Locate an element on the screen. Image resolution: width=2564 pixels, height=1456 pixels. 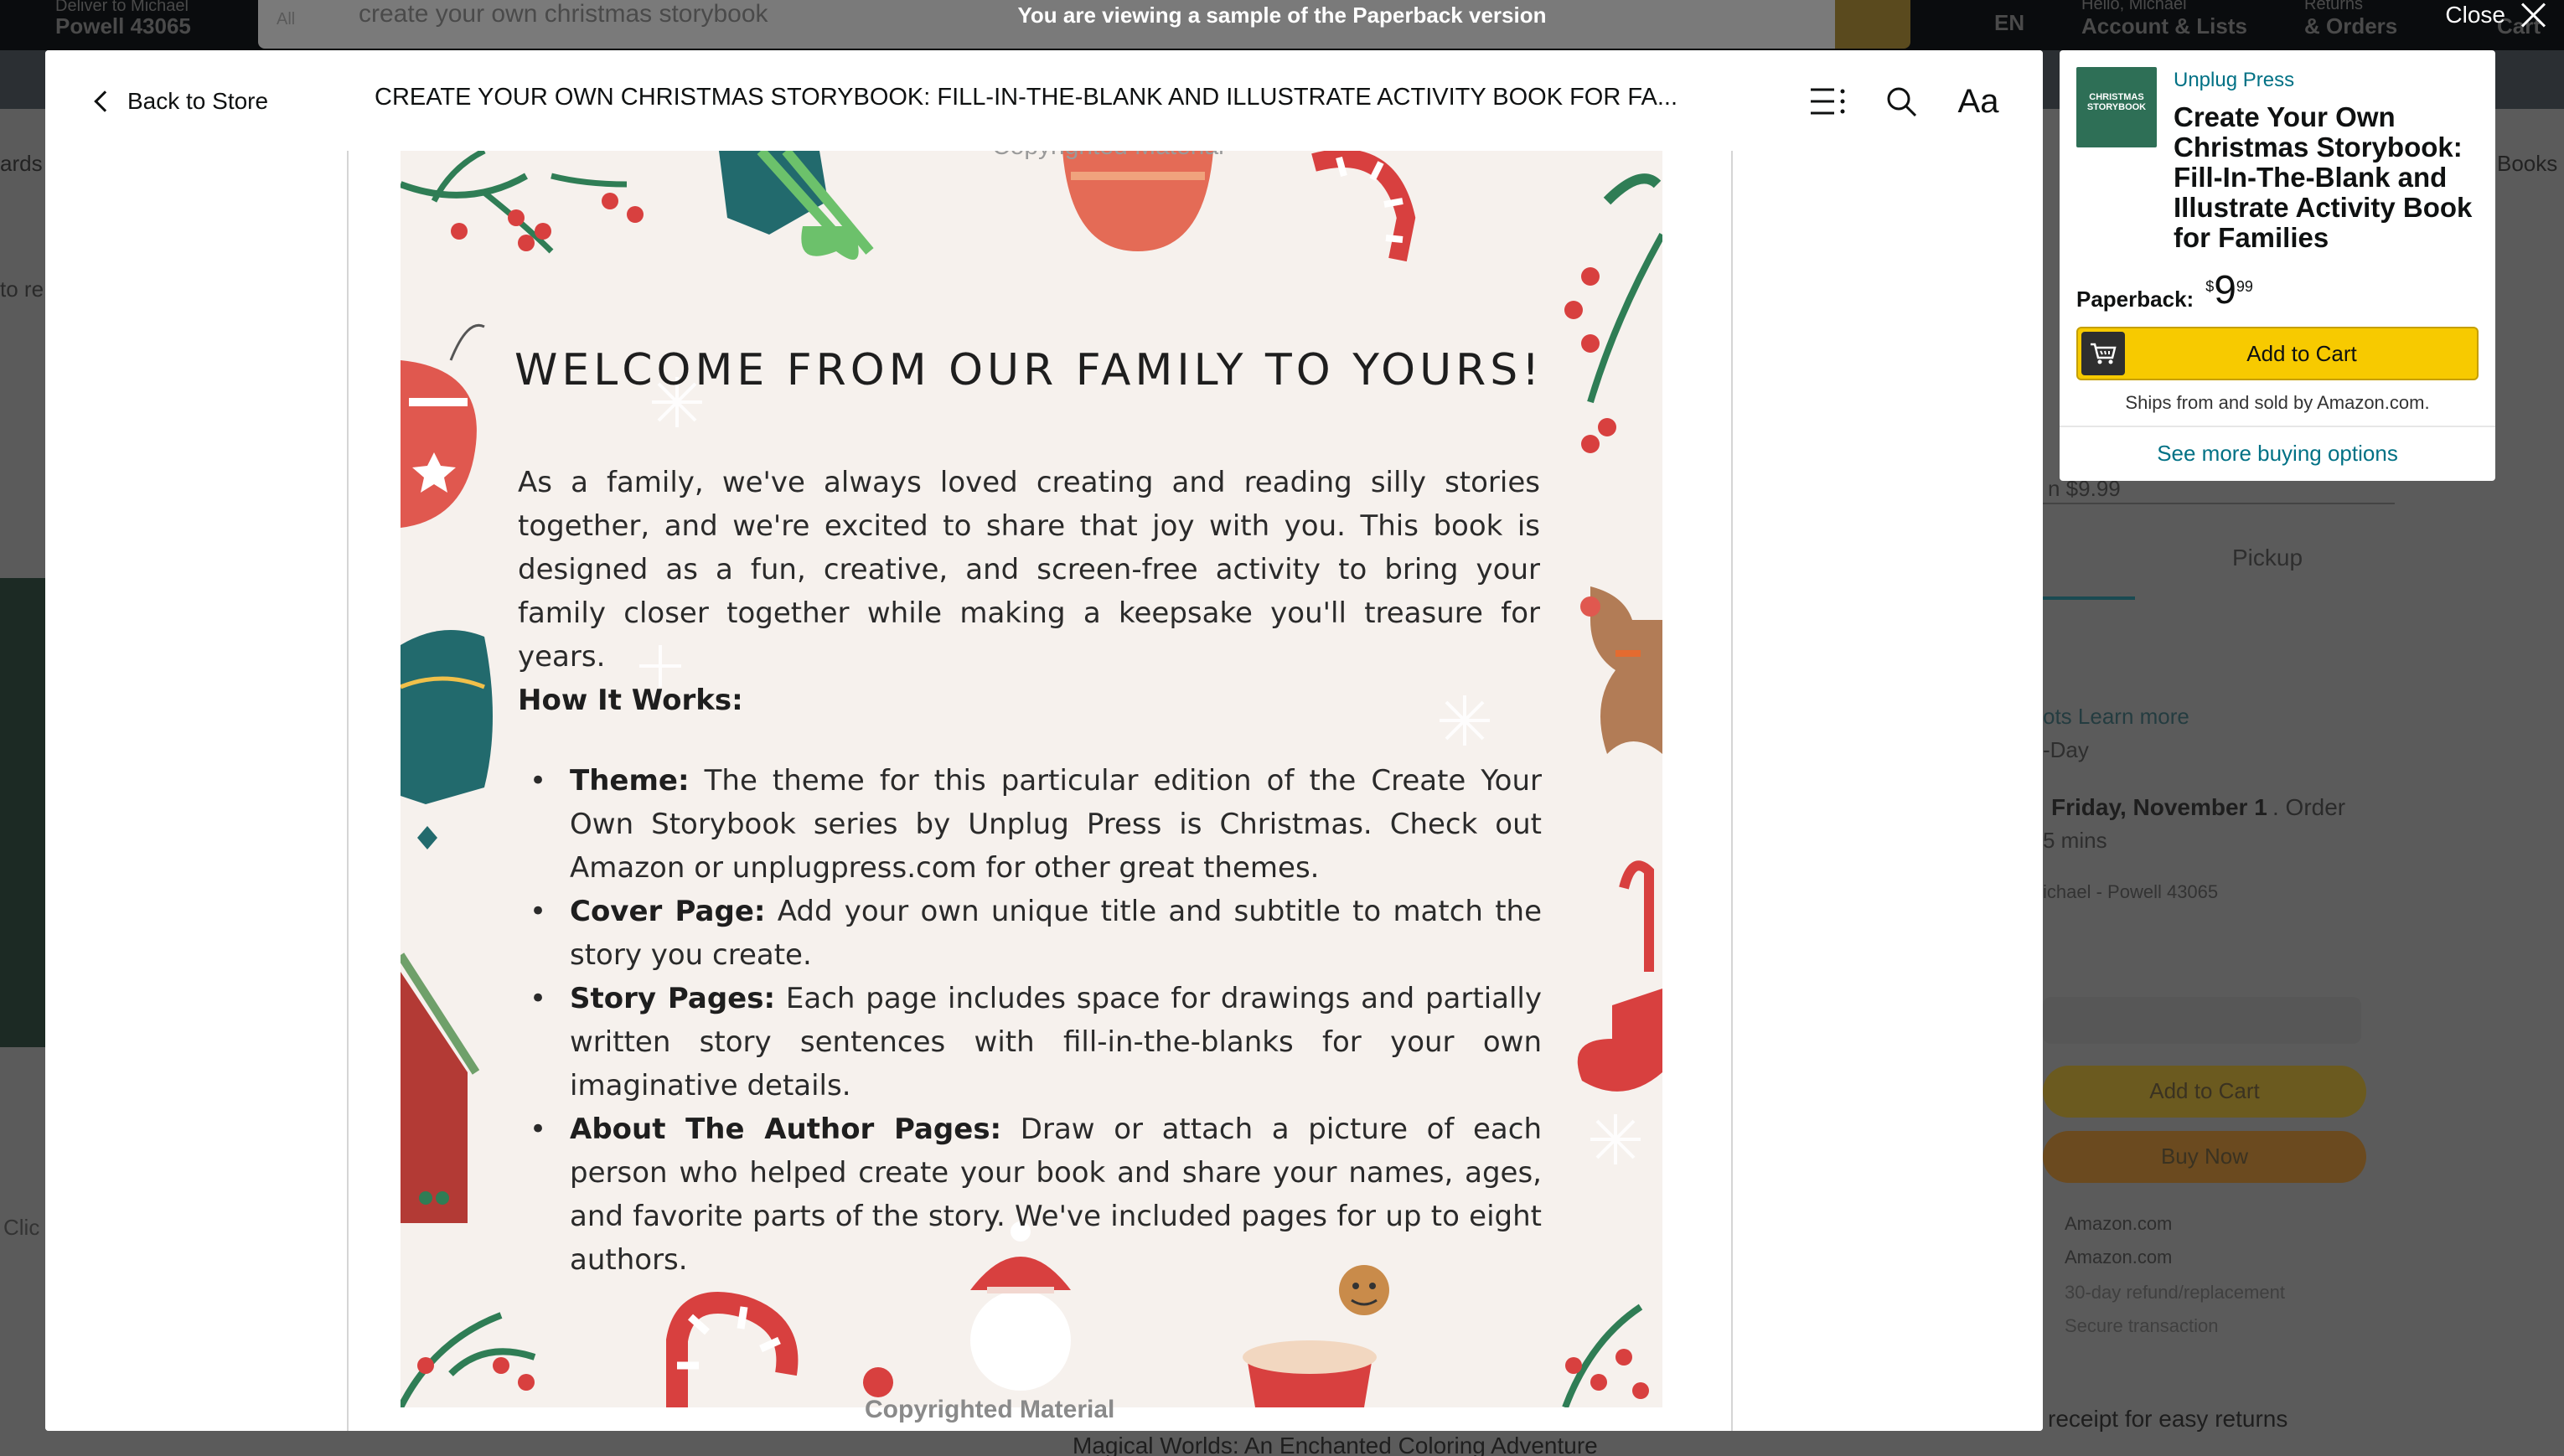
ships-note: Ships from and sold by Amazon.com. is located at coordinates (2277, 402).